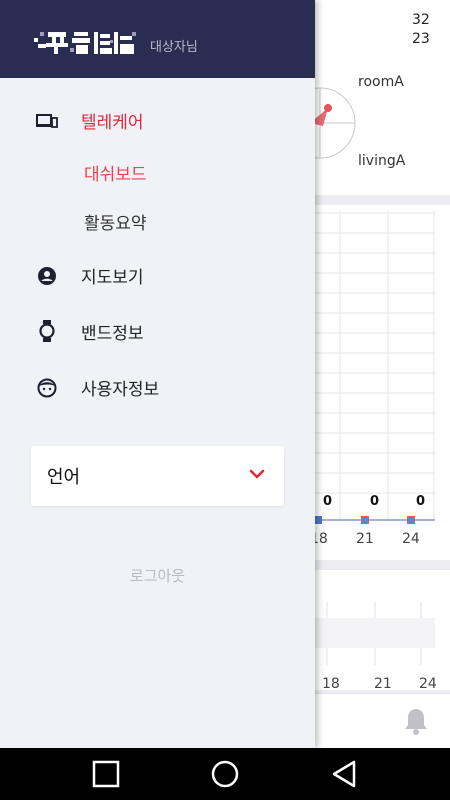 This screenshot has width=450, height=800. What do you see at coordinates (382, 720) in the screenshot?
I see `bottom-toolbar` at bounding box center [382, 720].